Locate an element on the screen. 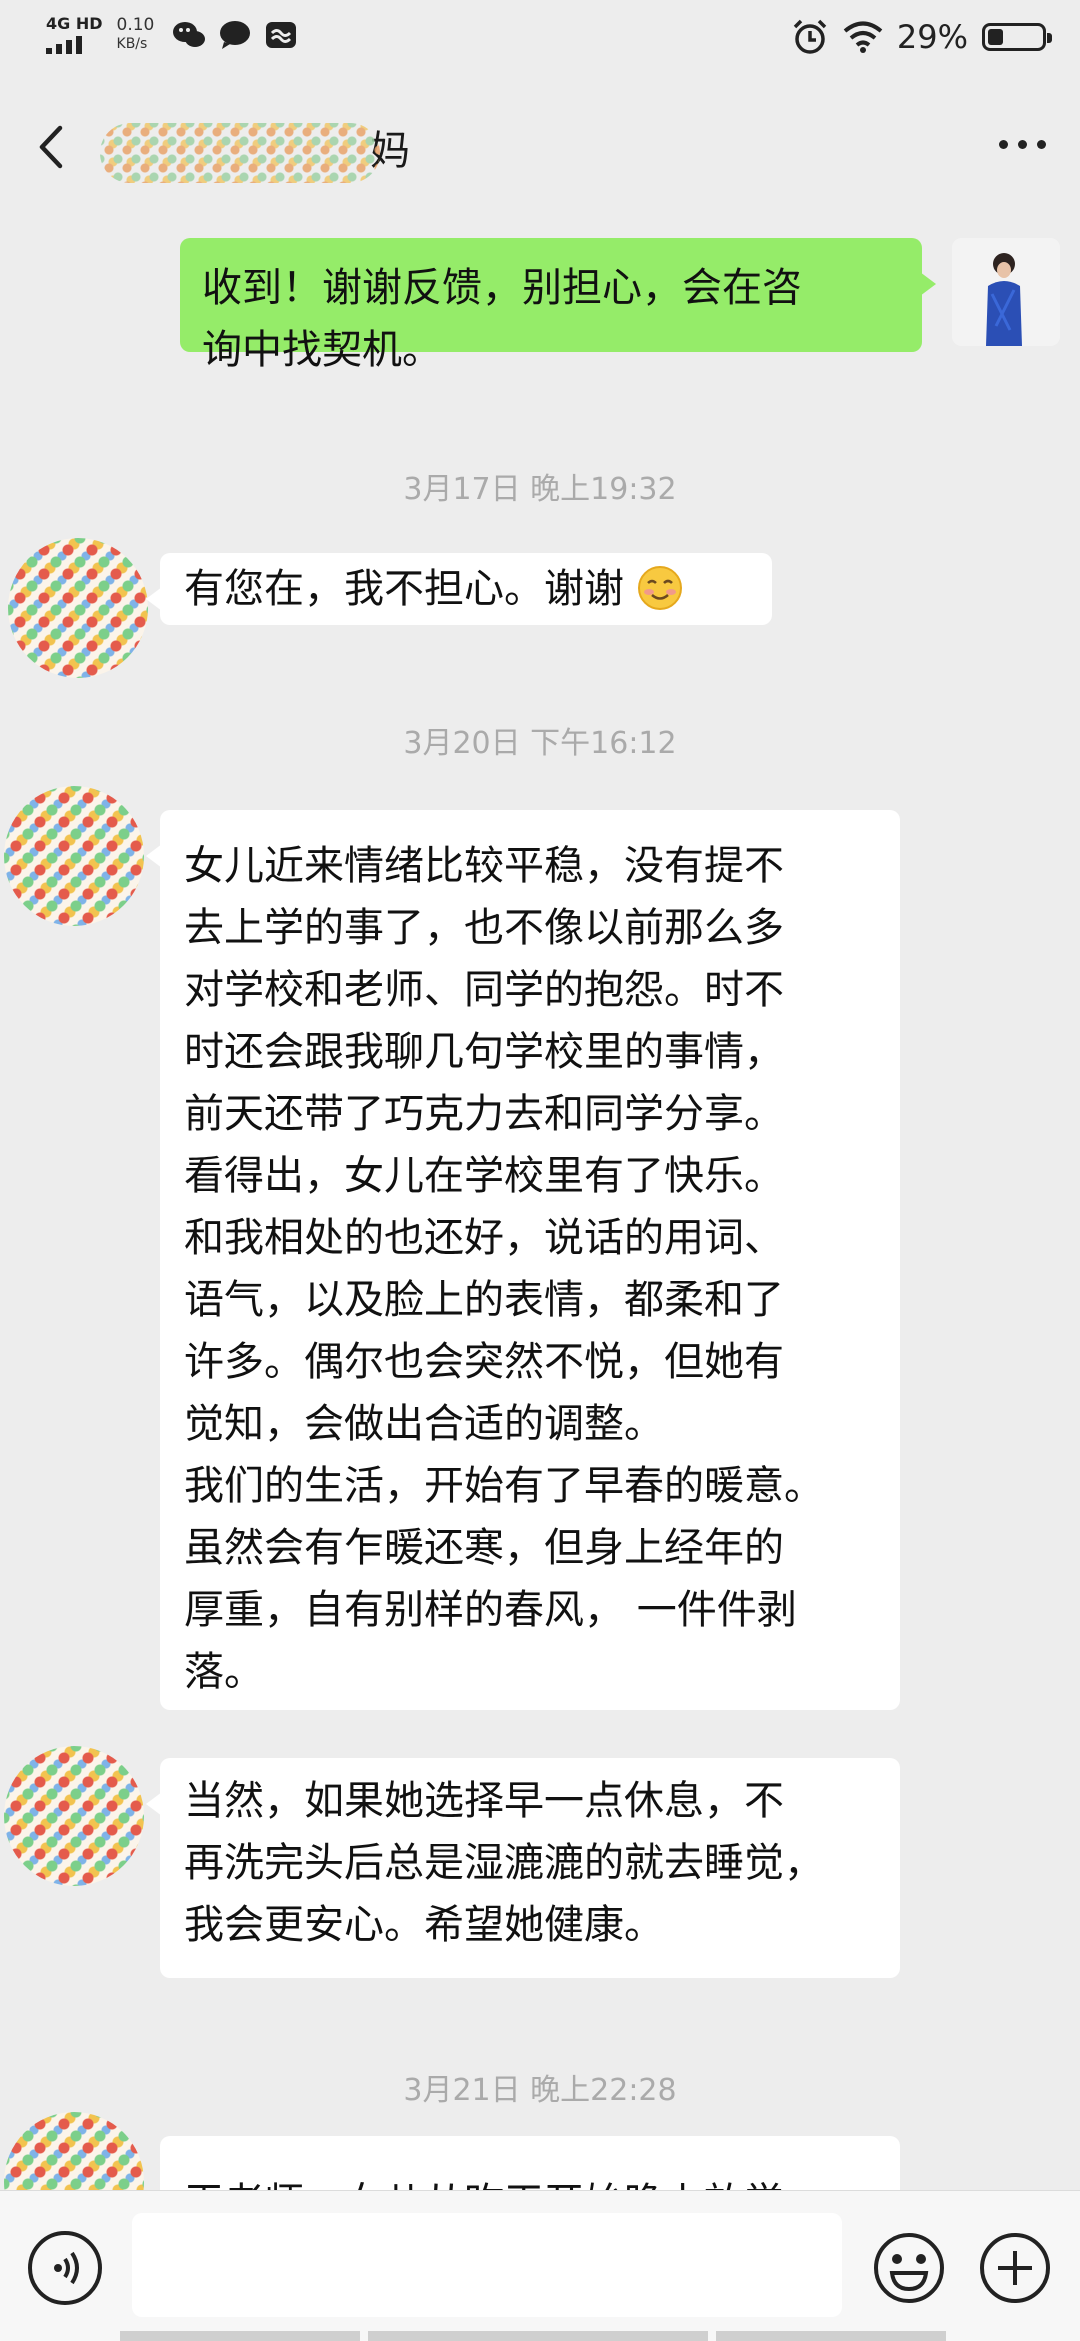  smiling-face-emoji-icon is located at coordinates (659, 588).